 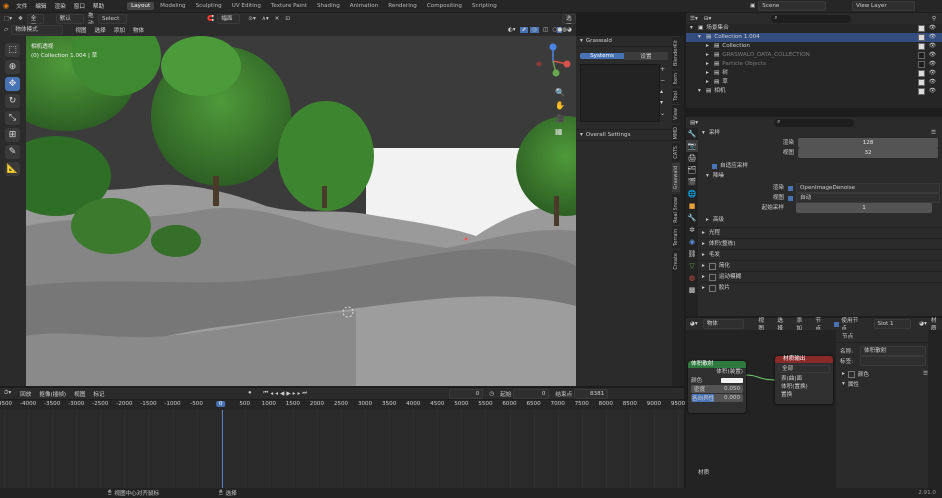 What do you see at coordinates (70, 18) in the screenshot?
I see `pivot-dropdown: 默认` at bounding box center [70, 18].